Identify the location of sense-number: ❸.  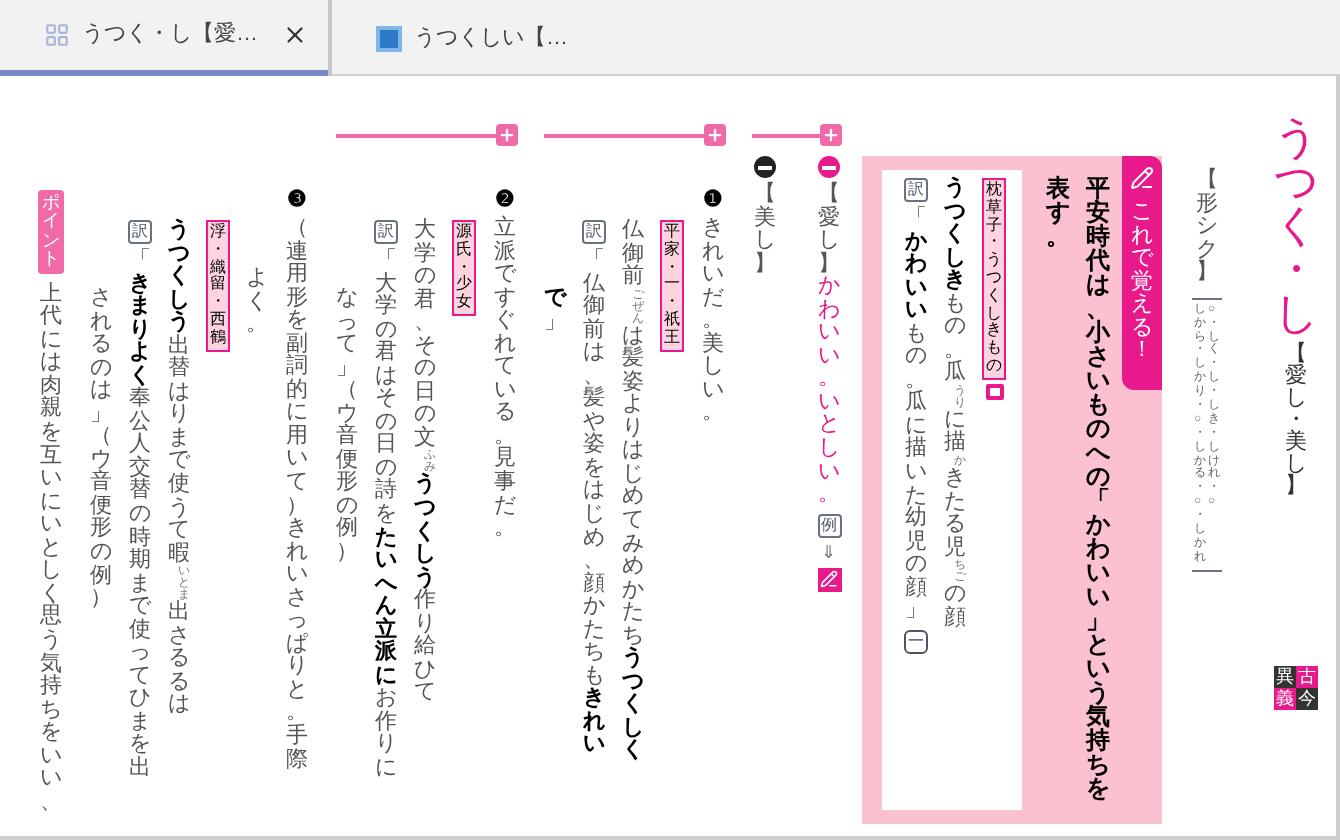
(297, 201).